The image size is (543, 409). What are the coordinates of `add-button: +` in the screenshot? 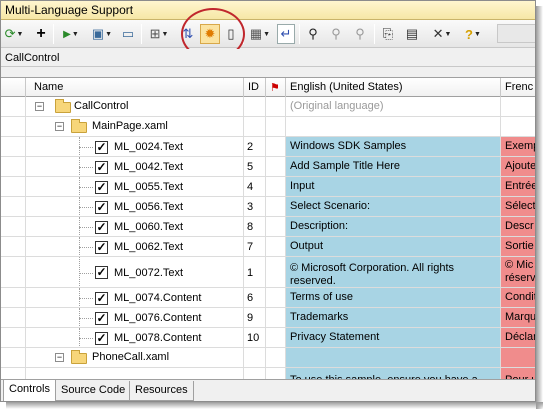 It's located at (41, 34).